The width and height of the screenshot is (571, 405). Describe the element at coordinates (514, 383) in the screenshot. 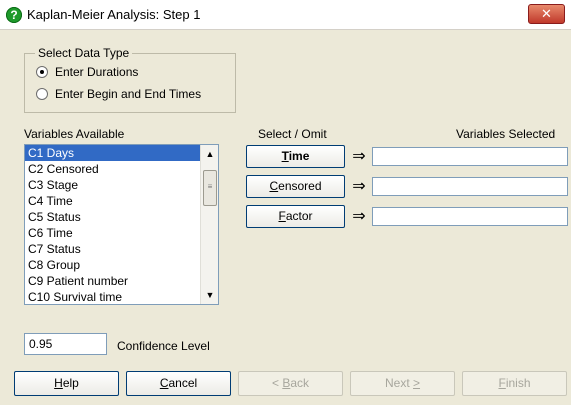

I see `finish-button: Finish` at that location.